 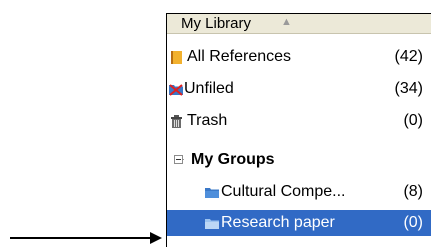 I want to click on library-item-all-references: All References (42), so click(x=299, y=57).